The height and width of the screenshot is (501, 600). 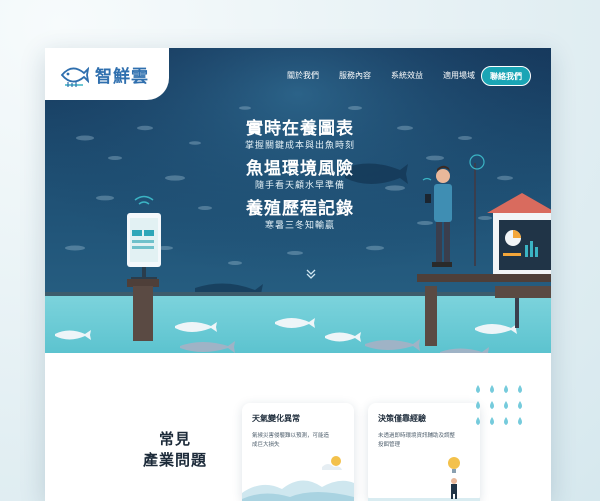 I want to click on lightbulb-person-illustration, so click(x=424, y=479).